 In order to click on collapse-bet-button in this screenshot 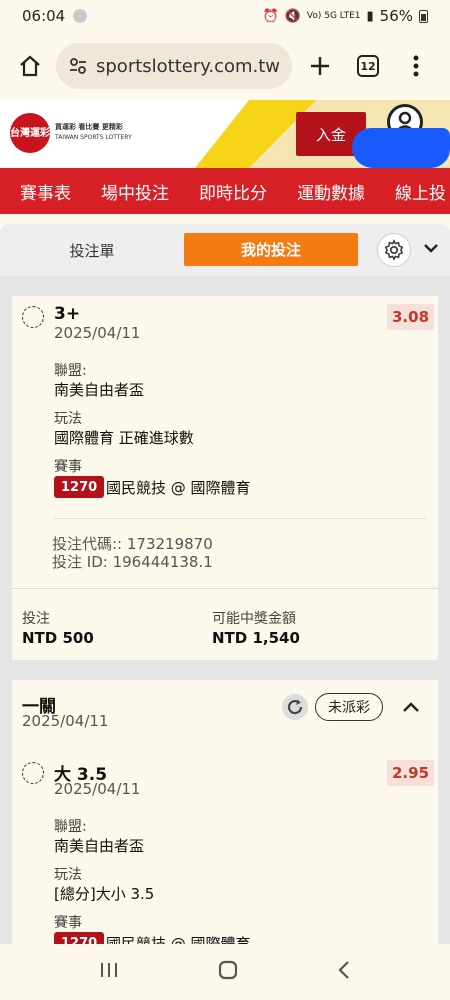, I will do `click(411, 707)`.